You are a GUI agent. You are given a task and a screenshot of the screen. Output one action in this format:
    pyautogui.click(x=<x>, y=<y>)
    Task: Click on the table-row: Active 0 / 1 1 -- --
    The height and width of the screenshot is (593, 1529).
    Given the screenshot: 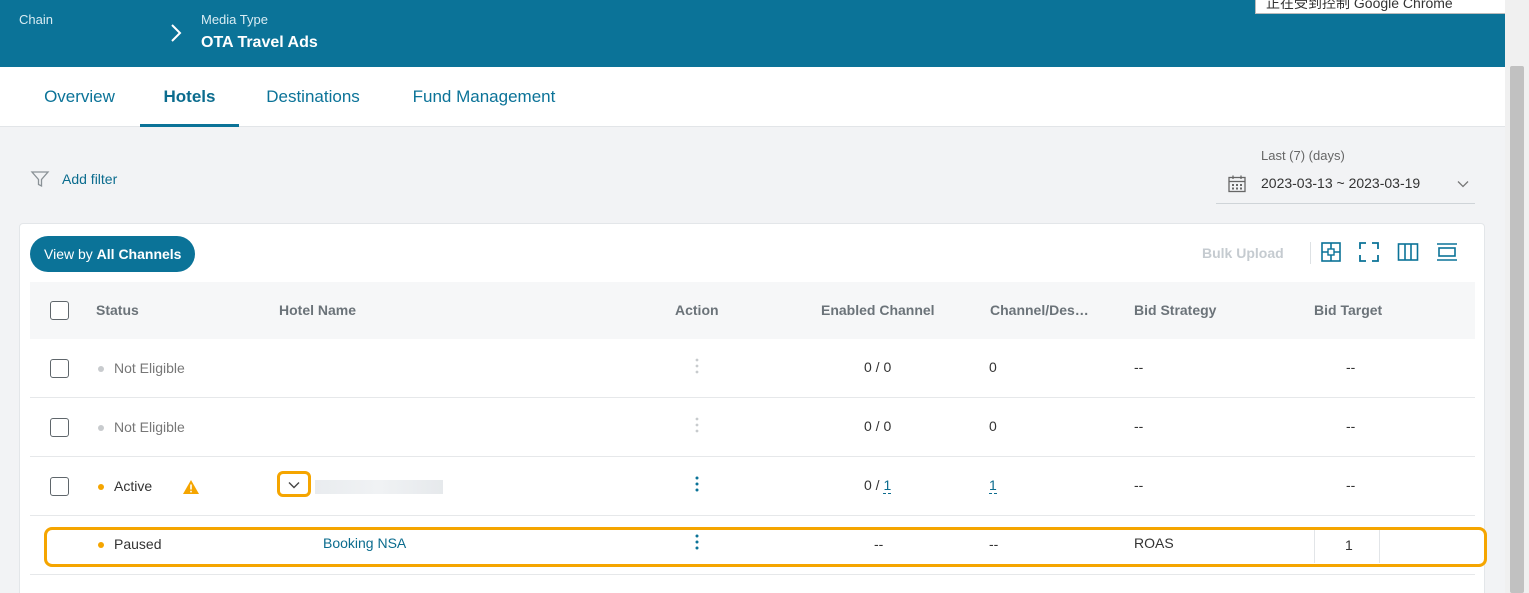 What is the action you would take?
    pyautogui.click(x=752, y=486)
    